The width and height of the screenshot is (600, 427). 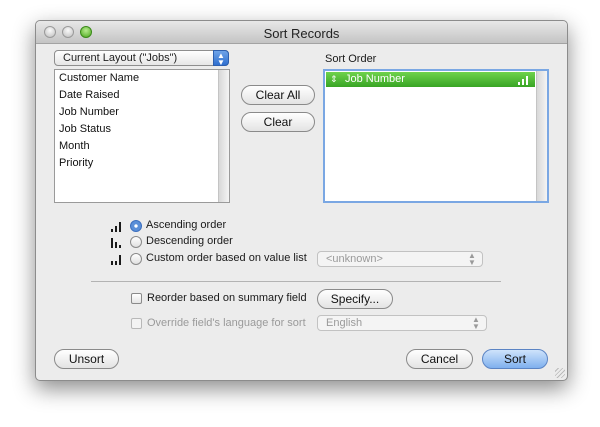 What do you see at coordinates (439, 359) in the screenshot?
I see `cancel-button: Cancel` at bounding box center [439, 359].